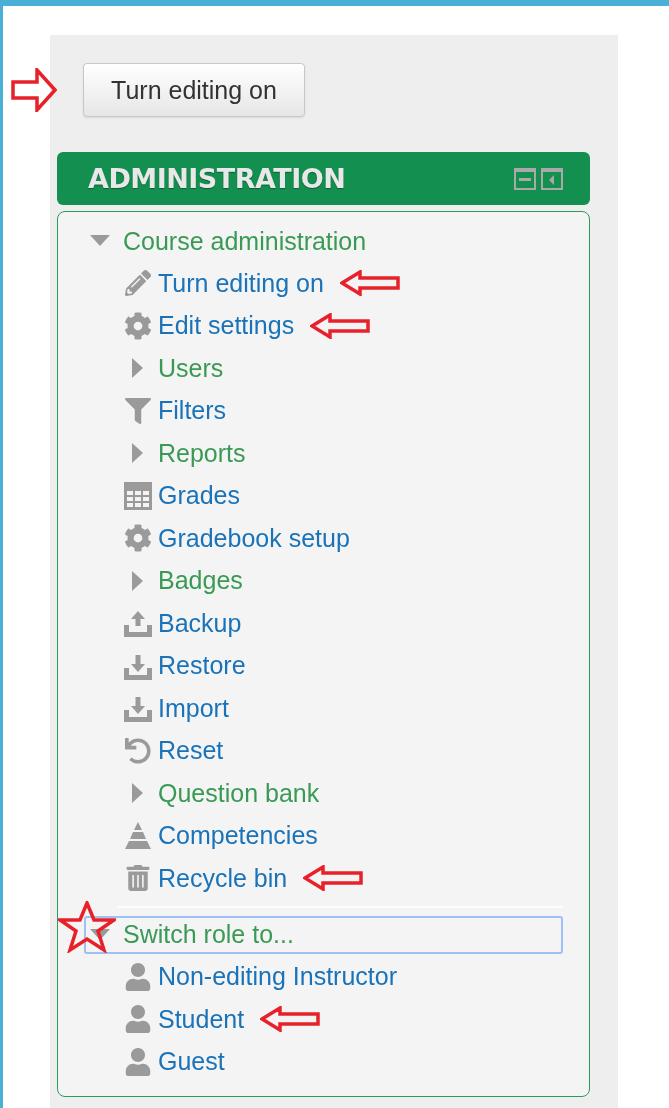 This screenshot has height=1108, width=669. Describe the element at coordinates (138, 495) in the screenshot. I see `table-icon` at that location.